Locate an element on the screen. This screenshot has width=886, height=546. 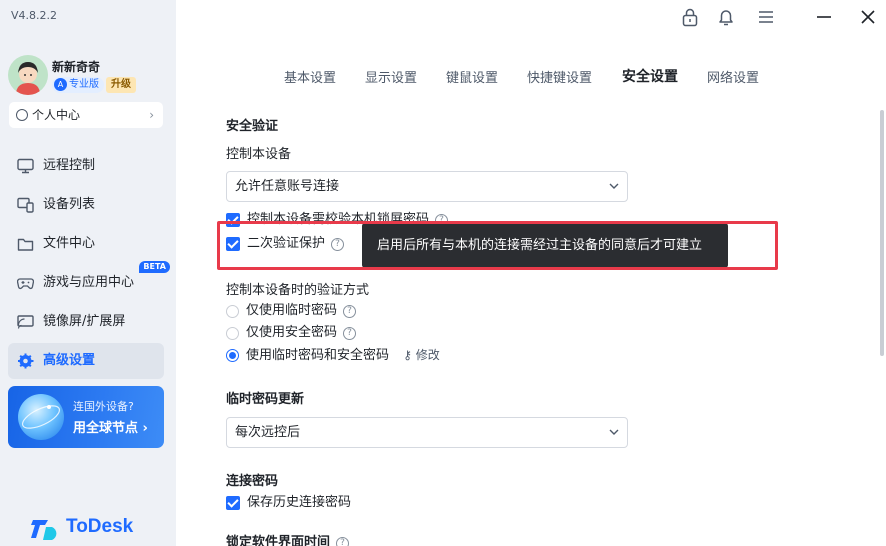
radio-both-passwords: 使用临时密码和安全密码 ⚷ 修改 is located at coordinates (333, 355).